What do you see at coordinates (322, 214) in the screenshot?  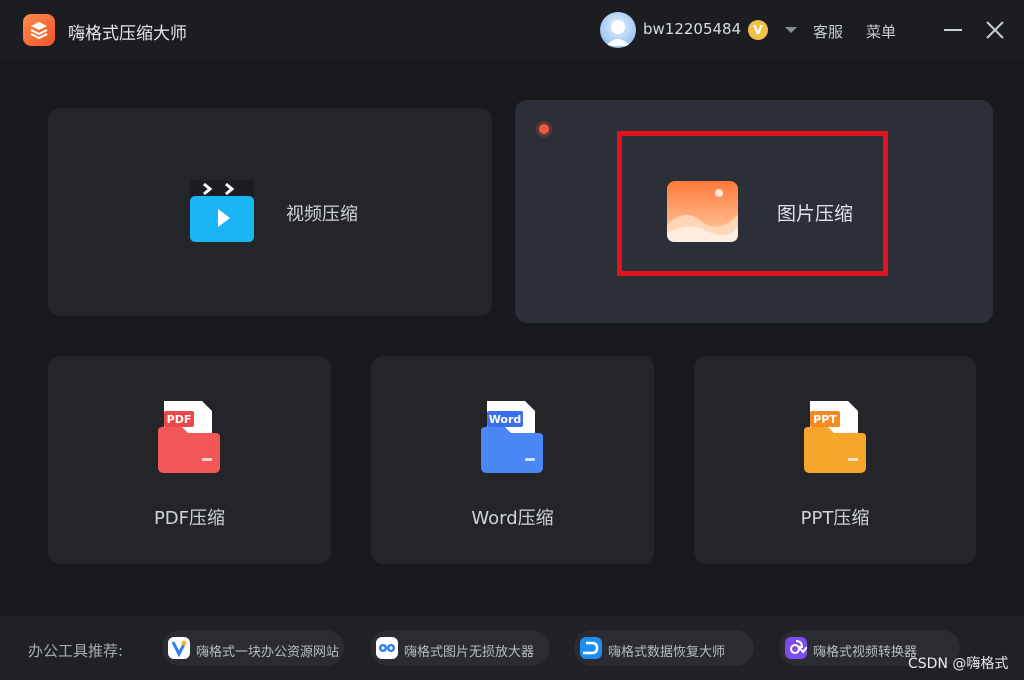 I see `video-compress-label: 视频压缩` at bounding box center [322, 214].